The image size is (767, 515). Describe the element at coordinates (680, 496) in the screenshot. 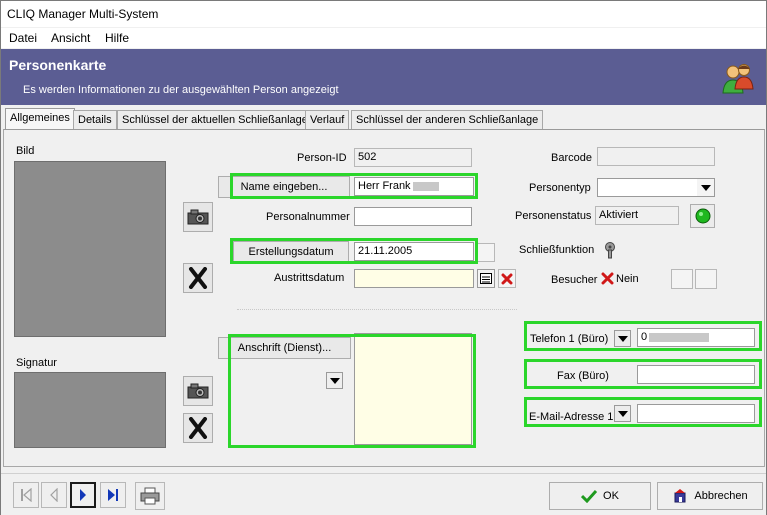

I see `exit-door-icon` at that location.